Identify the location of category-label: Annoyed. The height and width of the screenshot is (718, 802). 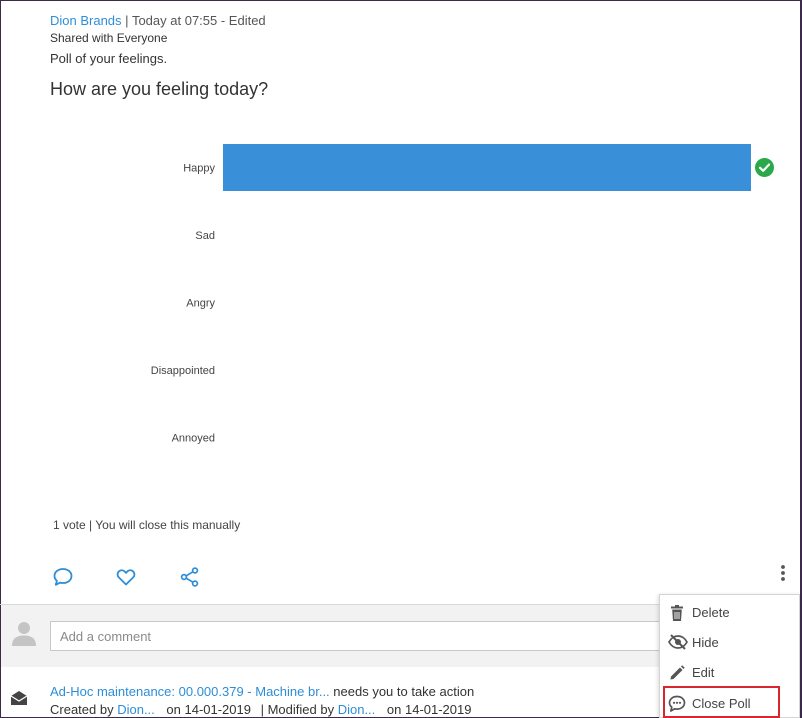
(193, 439).